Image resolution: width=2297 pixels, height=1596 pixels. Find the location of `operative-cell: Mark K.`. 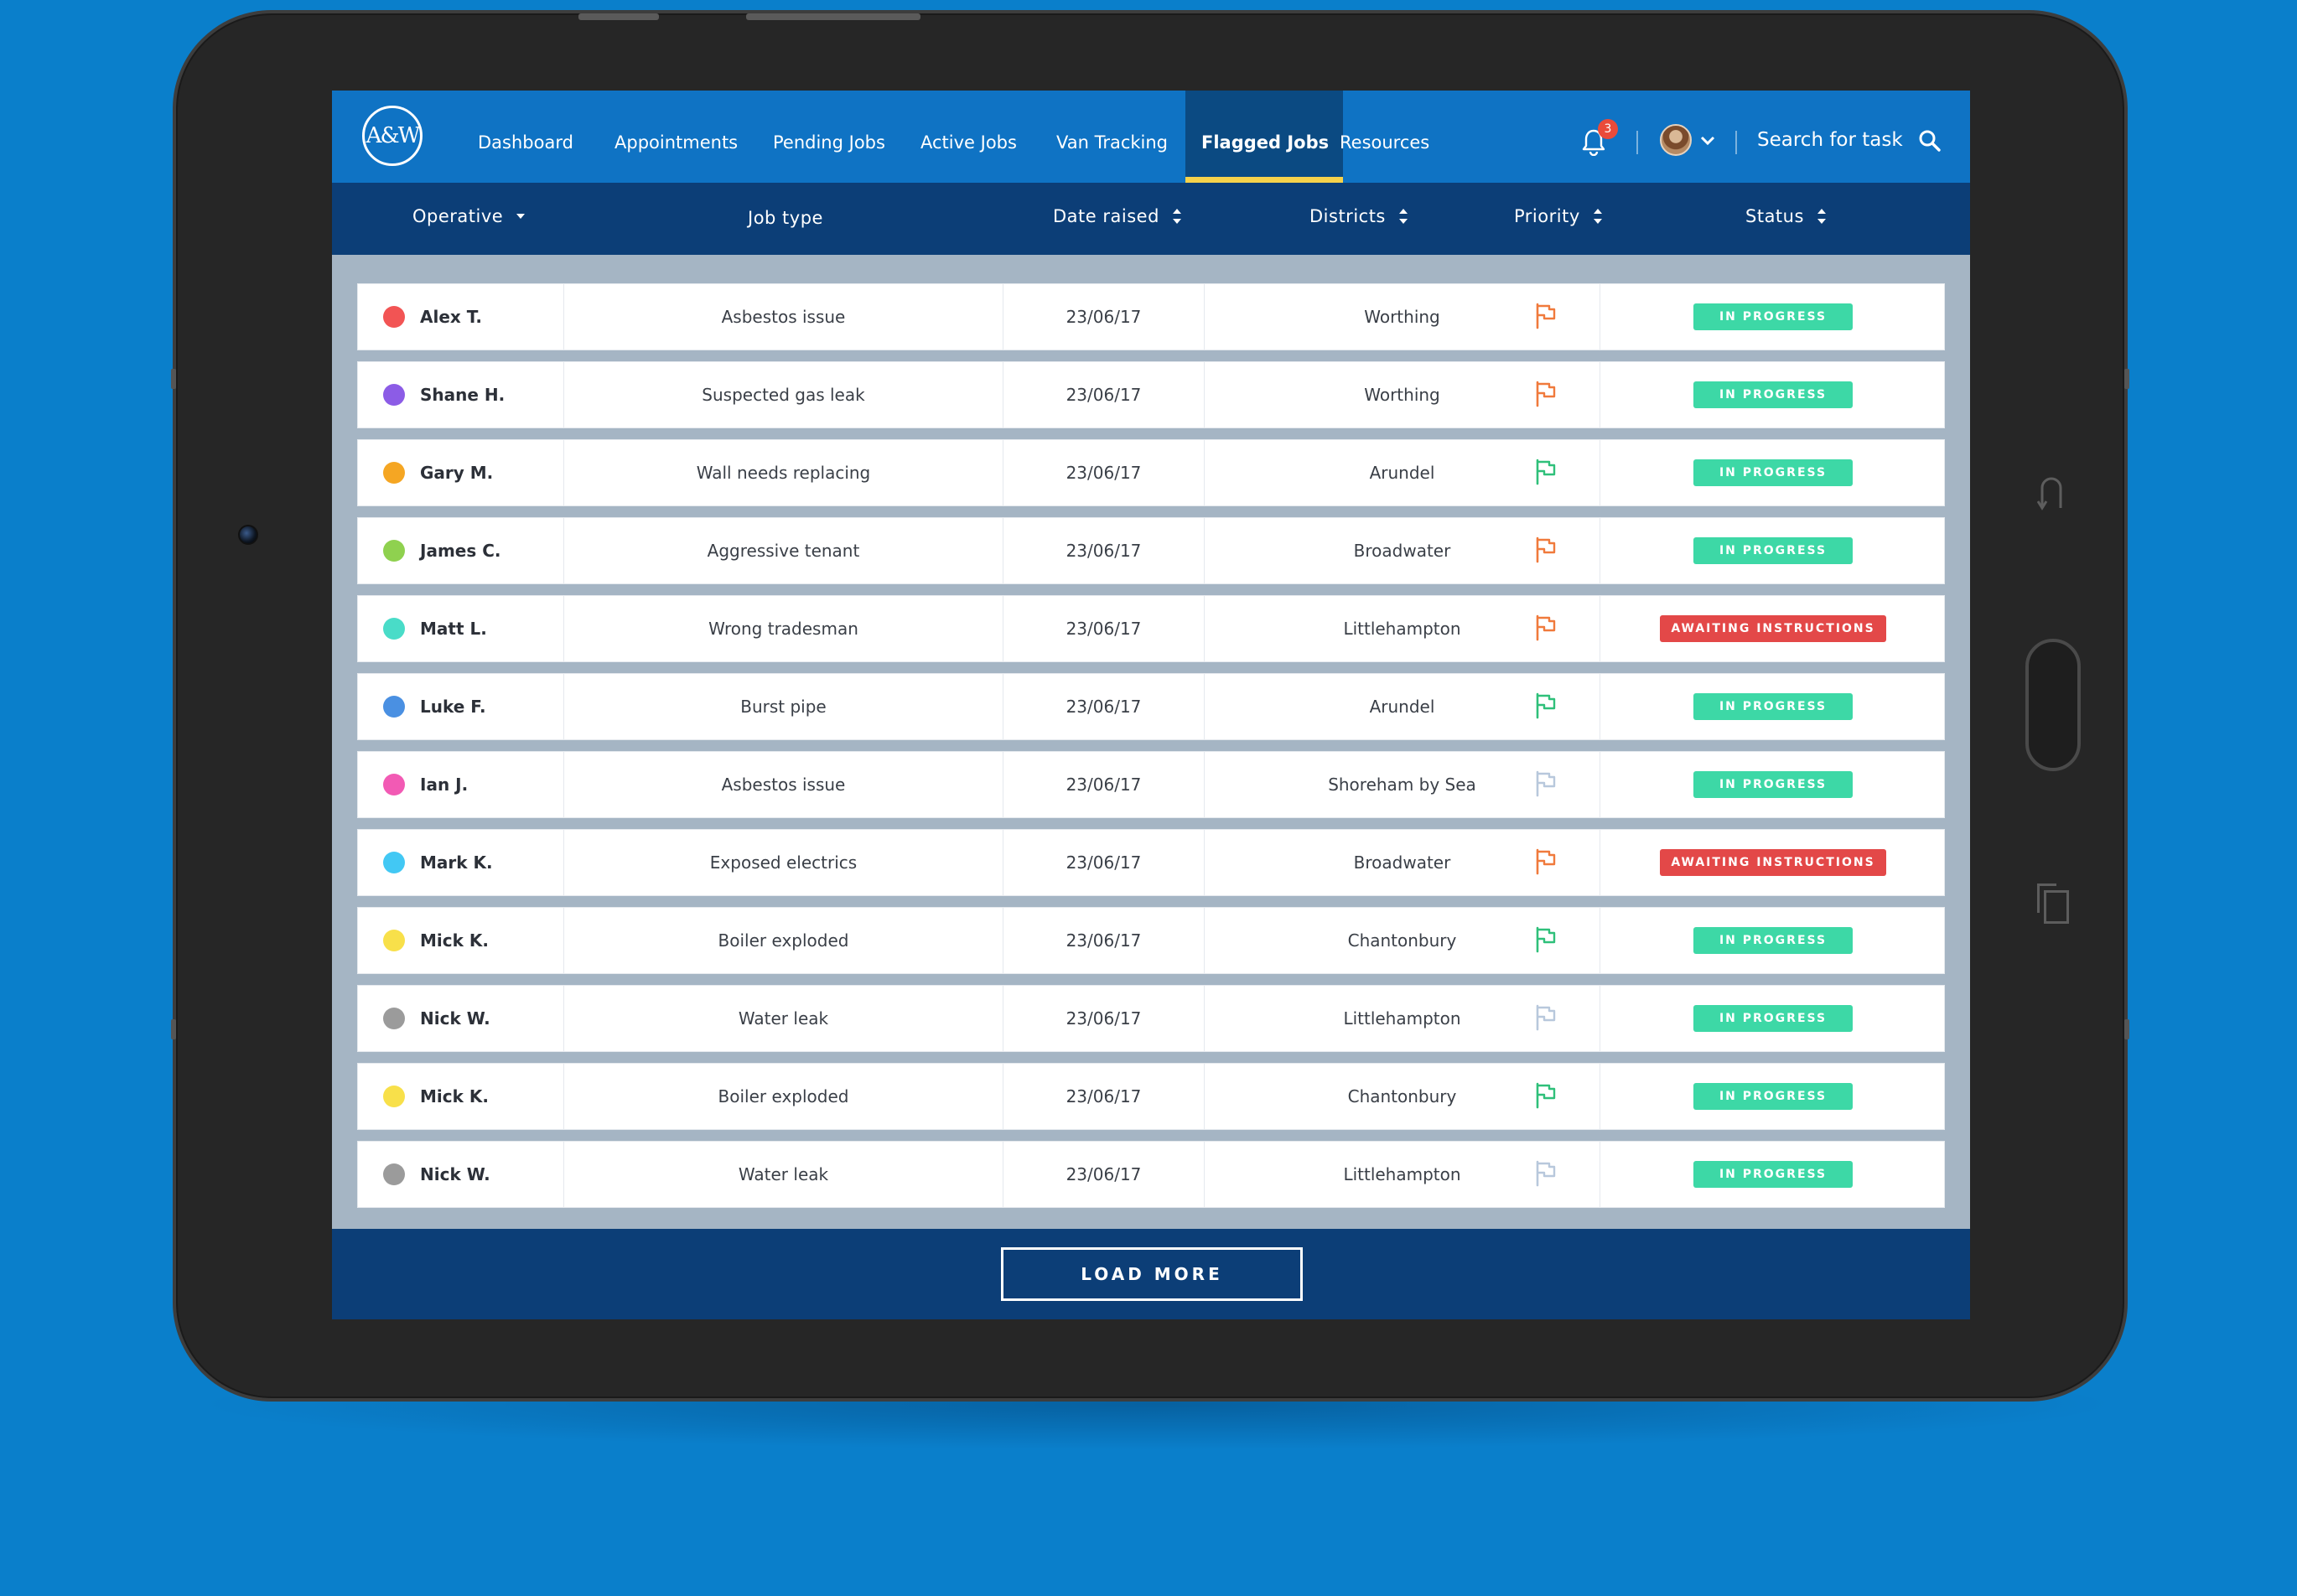

operative-cell: Mark K. is located at coordinates (461, 862).